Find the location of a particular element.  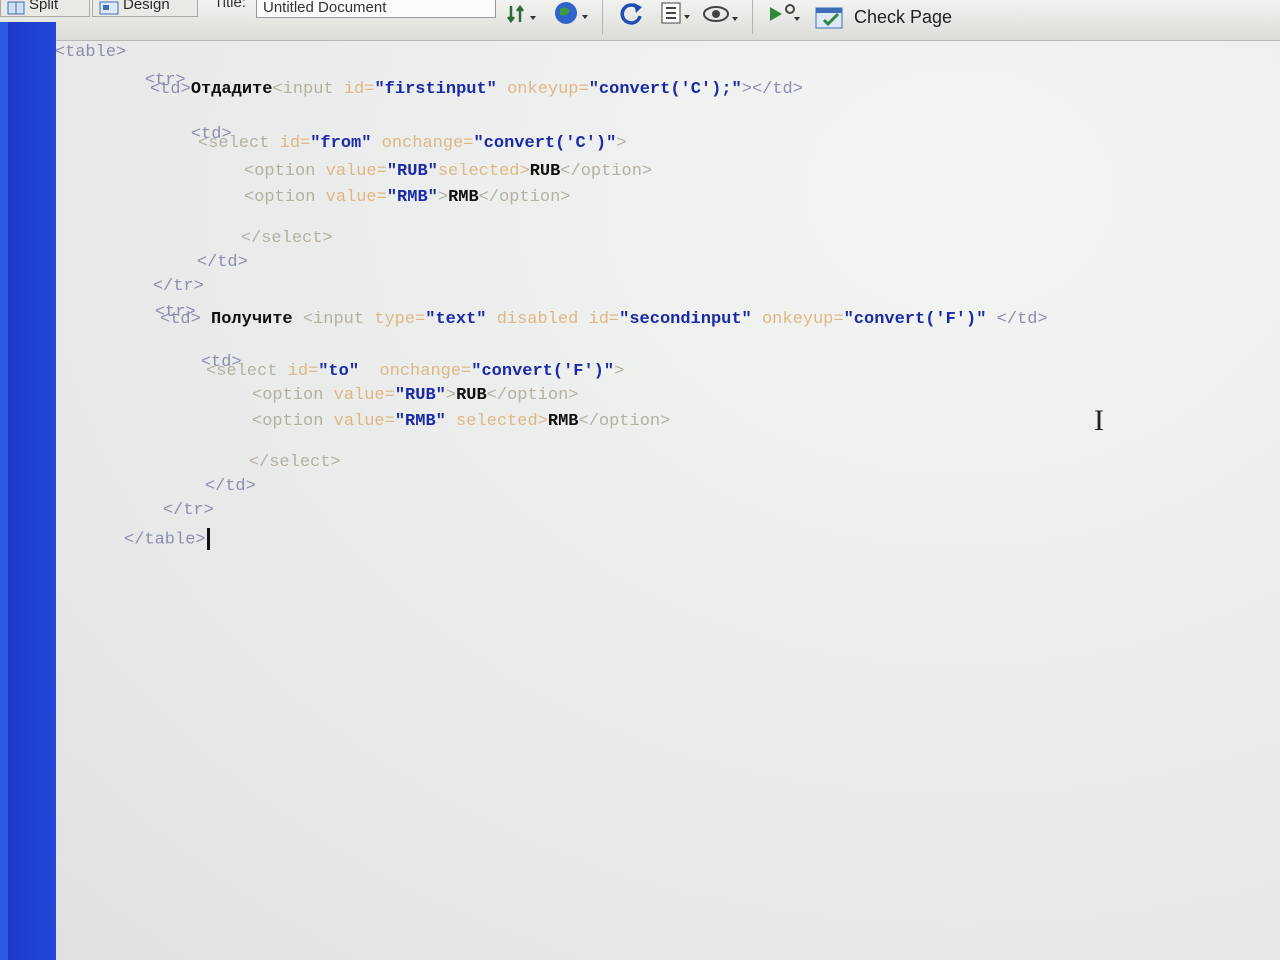

design-view-icon is located at coordinates (109, 8).